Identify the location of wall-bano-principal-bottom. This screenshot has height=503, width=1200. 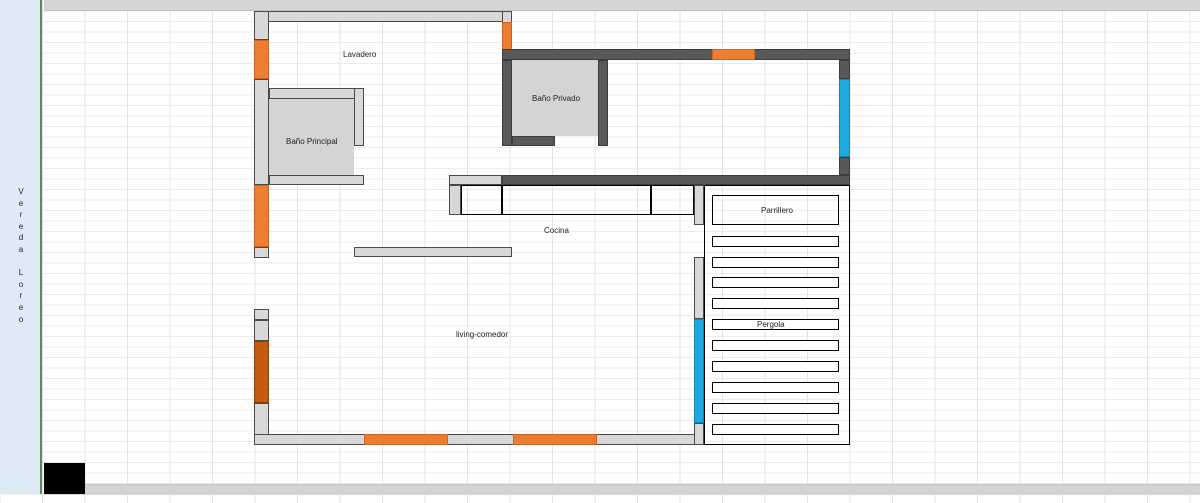
(316, 180).